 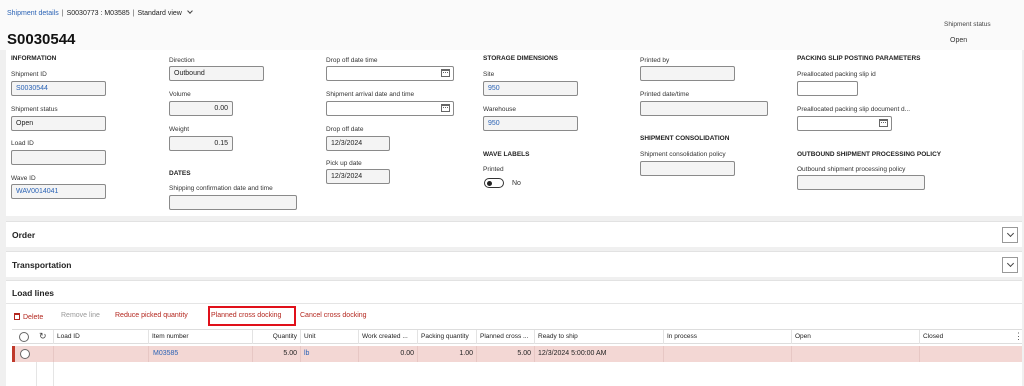 What do you see at coordinates (22, 143) in the screenshot?
I see `load-id-label: Load ID` at bounding box center [22, 143].